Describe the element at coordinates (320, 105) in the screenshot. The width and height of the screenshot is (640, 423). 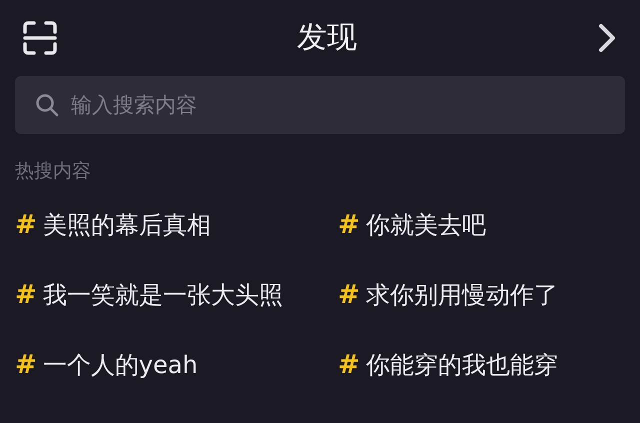
I see `search-field: 输入搜索内容` at that location.